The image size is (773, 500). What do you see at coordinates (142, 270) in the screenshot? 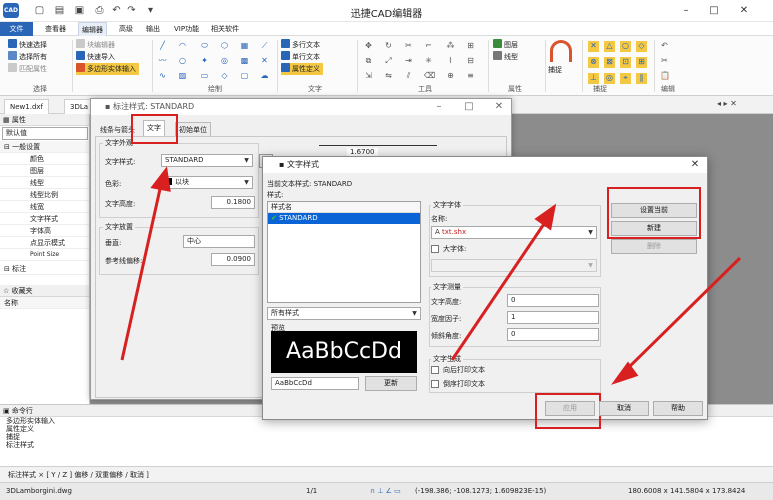
I see `arrow-to-text-tab` at bounding box center [142, 270].